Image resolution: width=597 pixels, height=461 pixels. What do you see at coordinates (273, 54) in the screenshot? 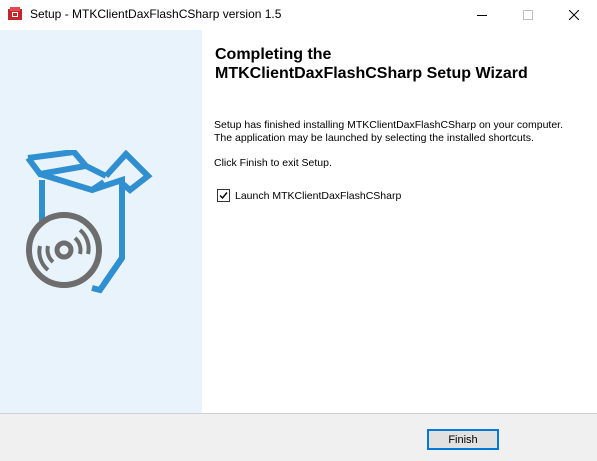
I see `page-title-line1: Completing the` at bounding box center [273, 54].